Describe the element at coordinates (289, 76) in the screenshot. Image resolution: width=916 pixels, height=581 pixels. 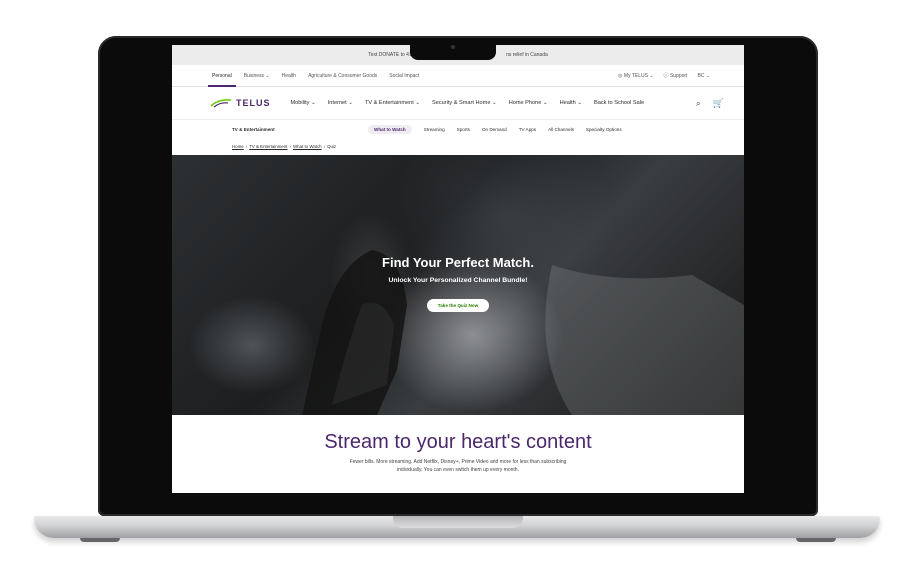
I see `topnav-health: Health` at that location.